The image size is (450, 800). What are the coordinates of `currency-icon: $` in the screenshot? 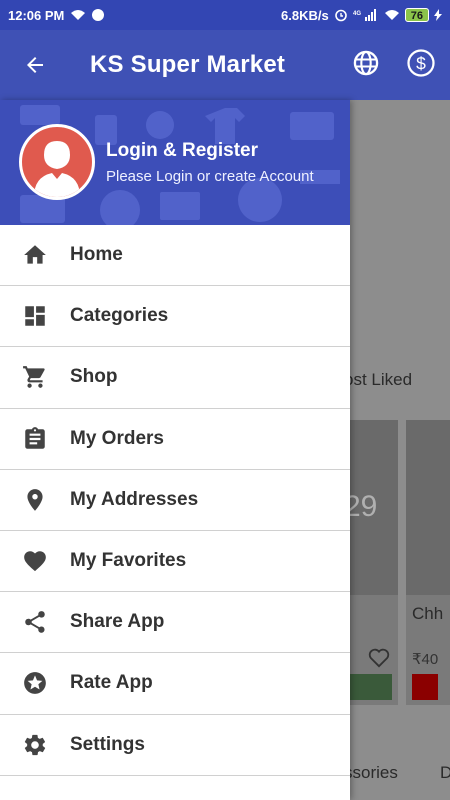 It's located at (421, 62).